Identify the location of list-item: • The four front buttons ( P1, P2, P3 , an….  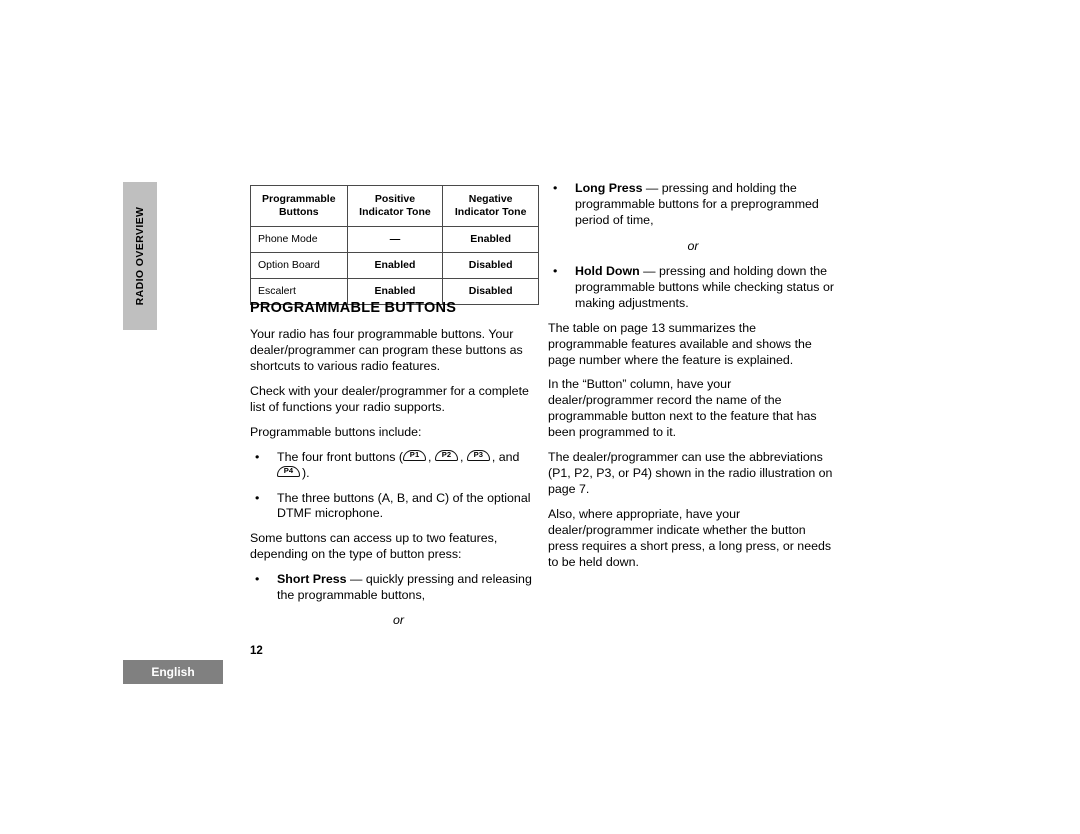
(398, 465).